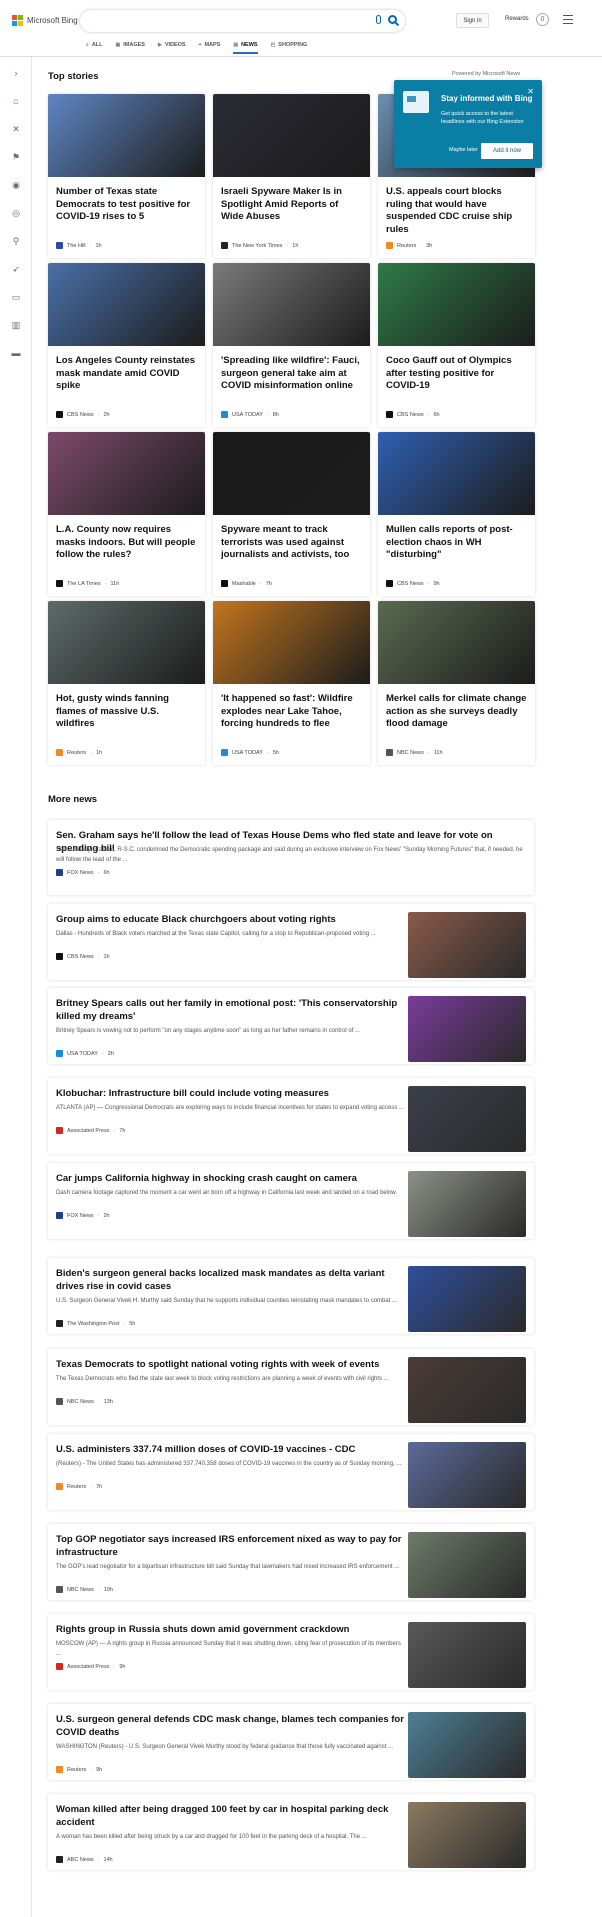 The image size is (602, 1917). What do you see at coordinates (88, 1667) in the screenshot?
I see `publisher-name: Associated Press` at bounding box center [88, 1667].